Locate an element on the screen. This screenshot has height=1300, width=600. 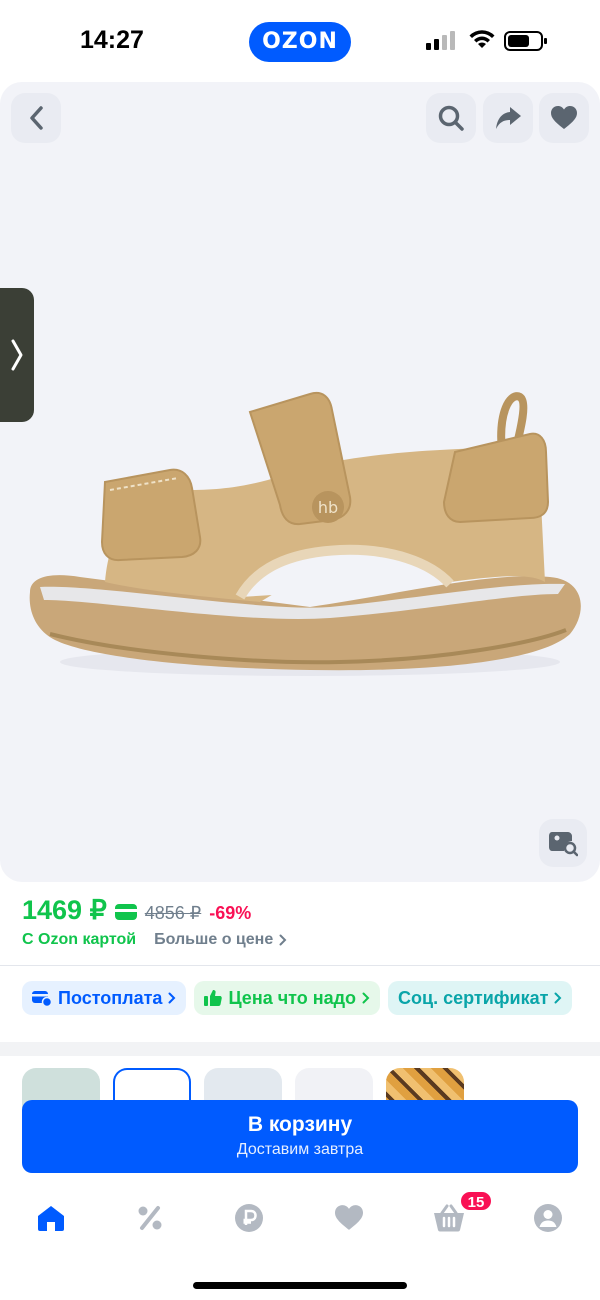
discount-badge: -69% is located at coordinates (230, 913).